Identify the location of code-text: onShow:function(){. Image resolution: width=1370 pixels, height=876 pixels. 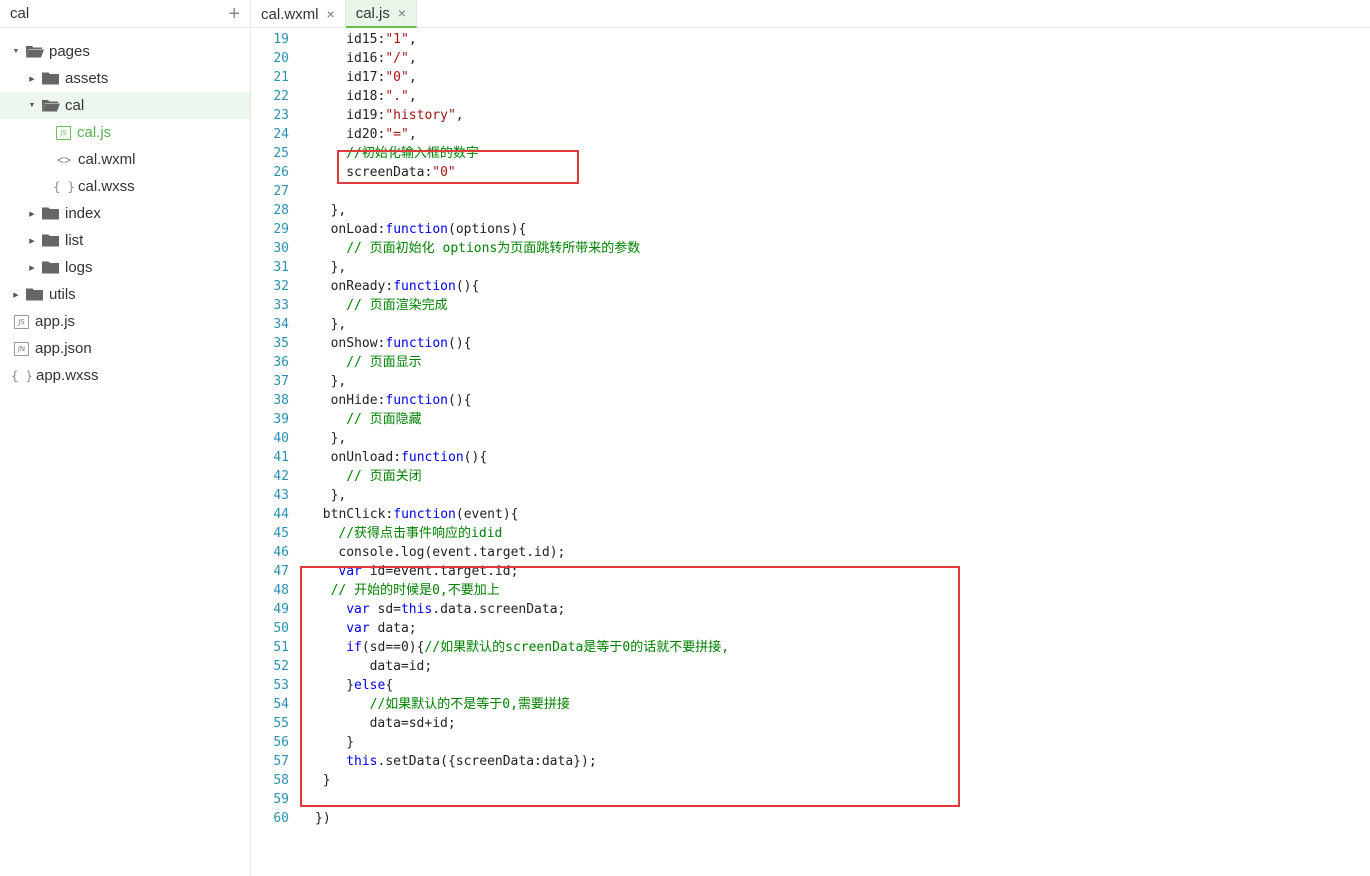
(401, 343).